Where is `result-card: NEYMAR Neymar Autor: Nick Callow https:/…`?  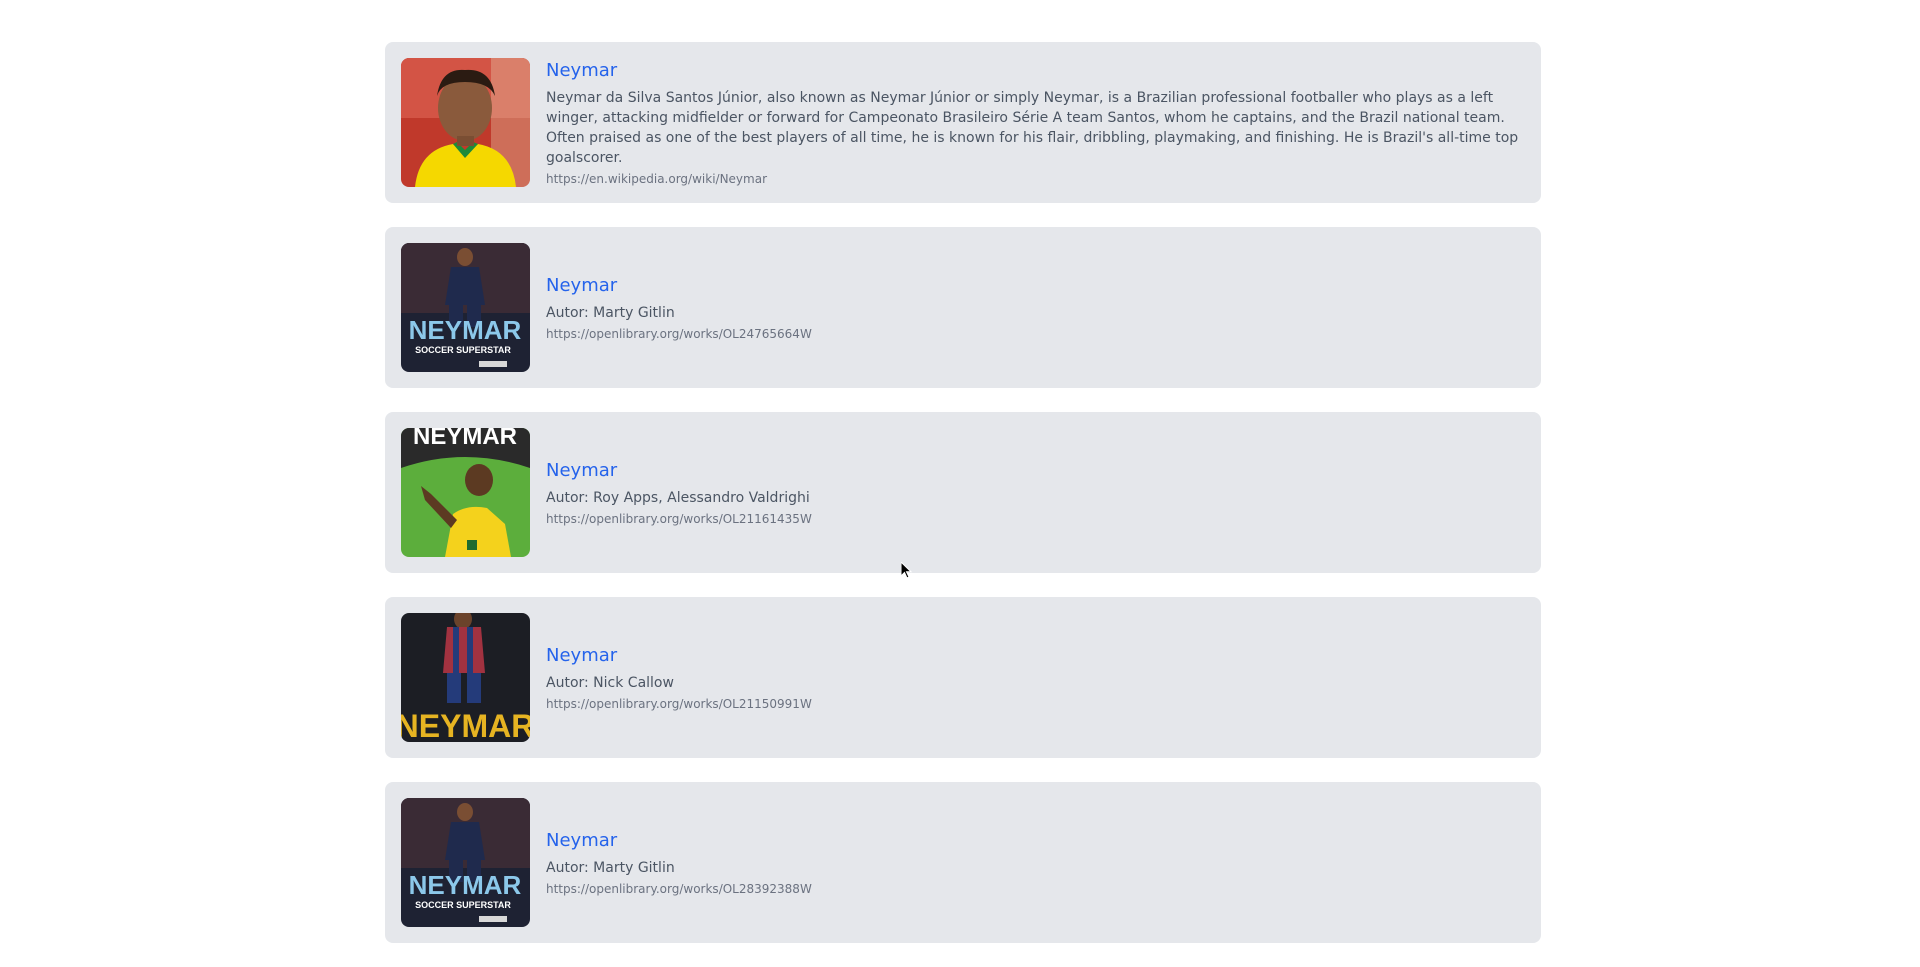
result-card: NEYMAR Neymar Autor: Nick Callow https:/… is located at coordinates (963, 677).